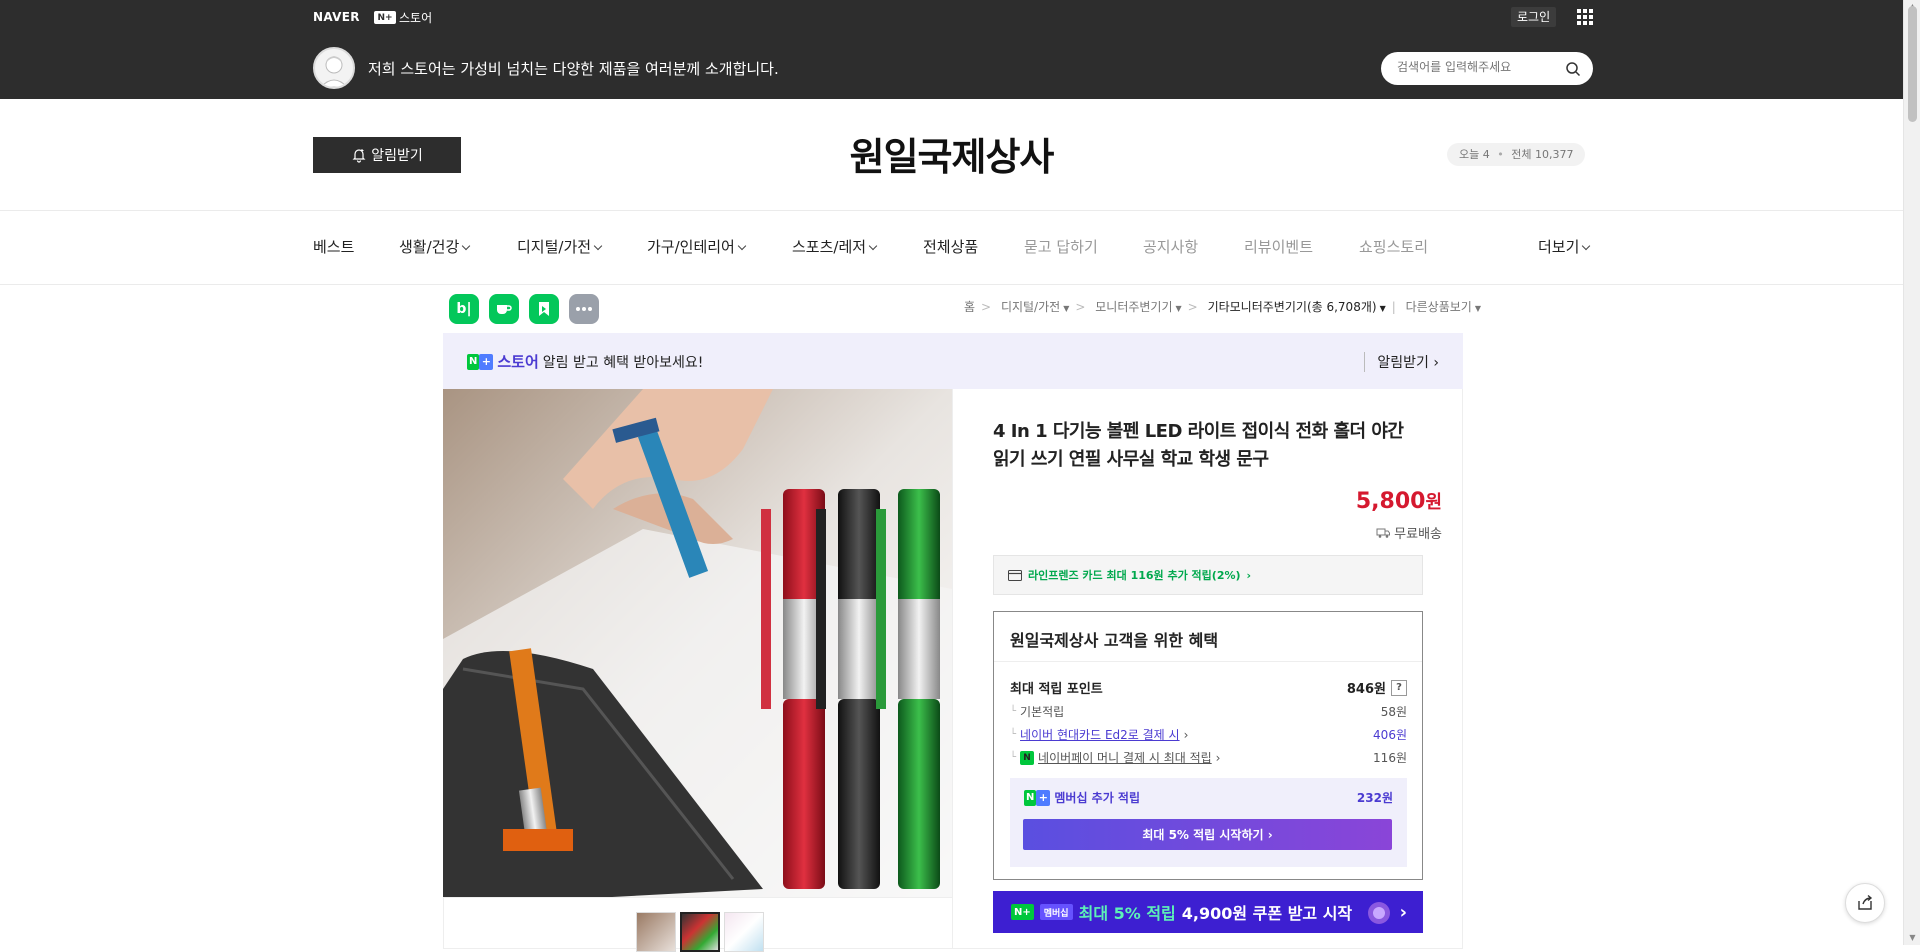 This screenshot has width=1920, height=952. I want to click on product-main-image, so click(697, 643).